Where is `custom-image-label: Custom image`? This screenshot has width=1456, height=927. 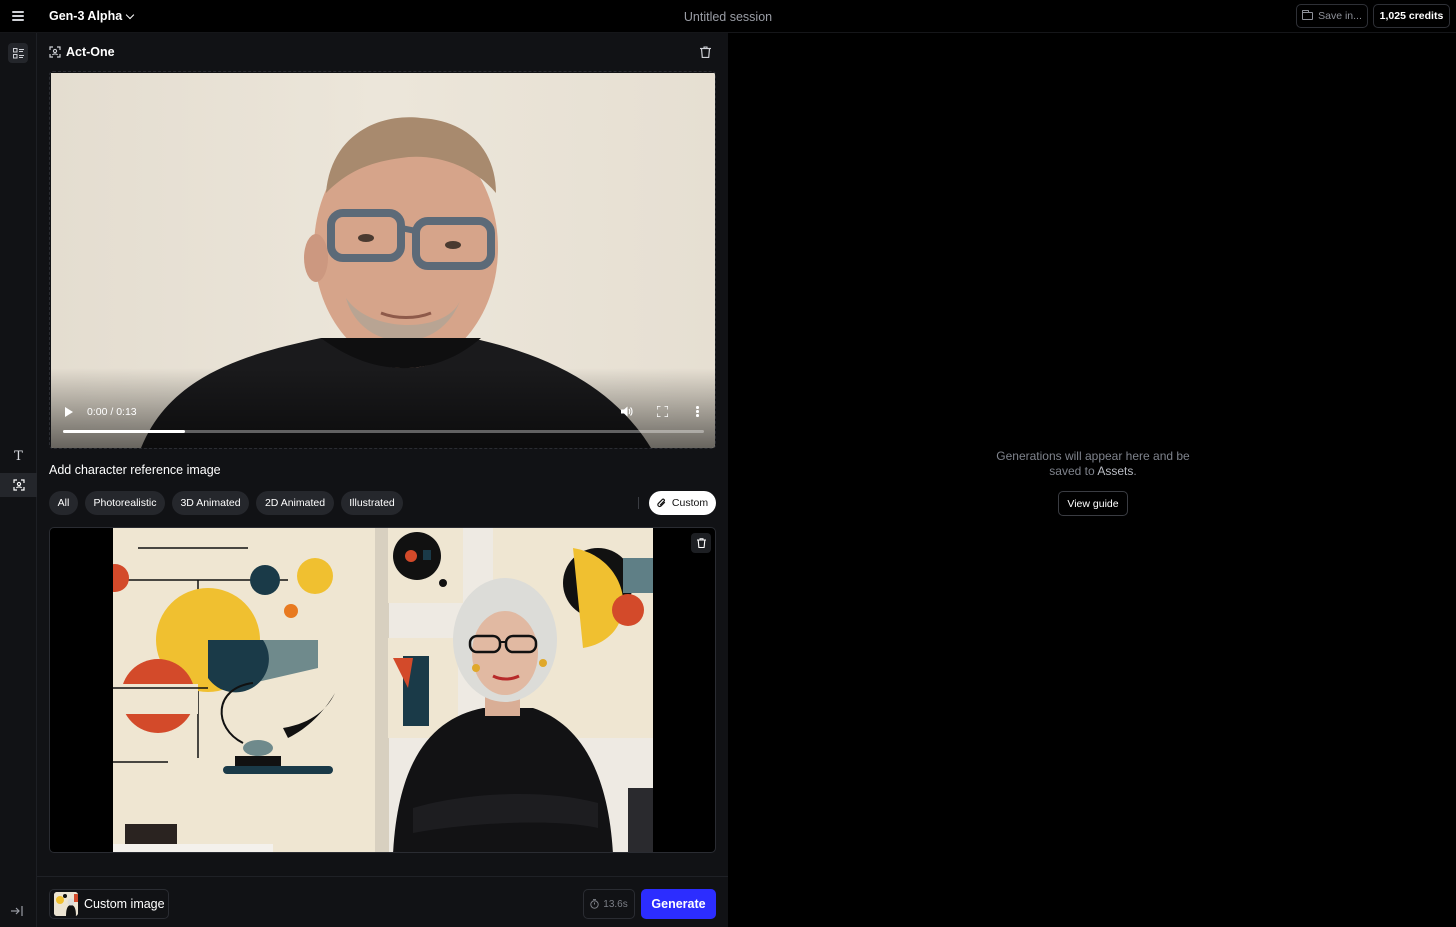
custom-image-label: Custom image is located at coordinates (124, 904).